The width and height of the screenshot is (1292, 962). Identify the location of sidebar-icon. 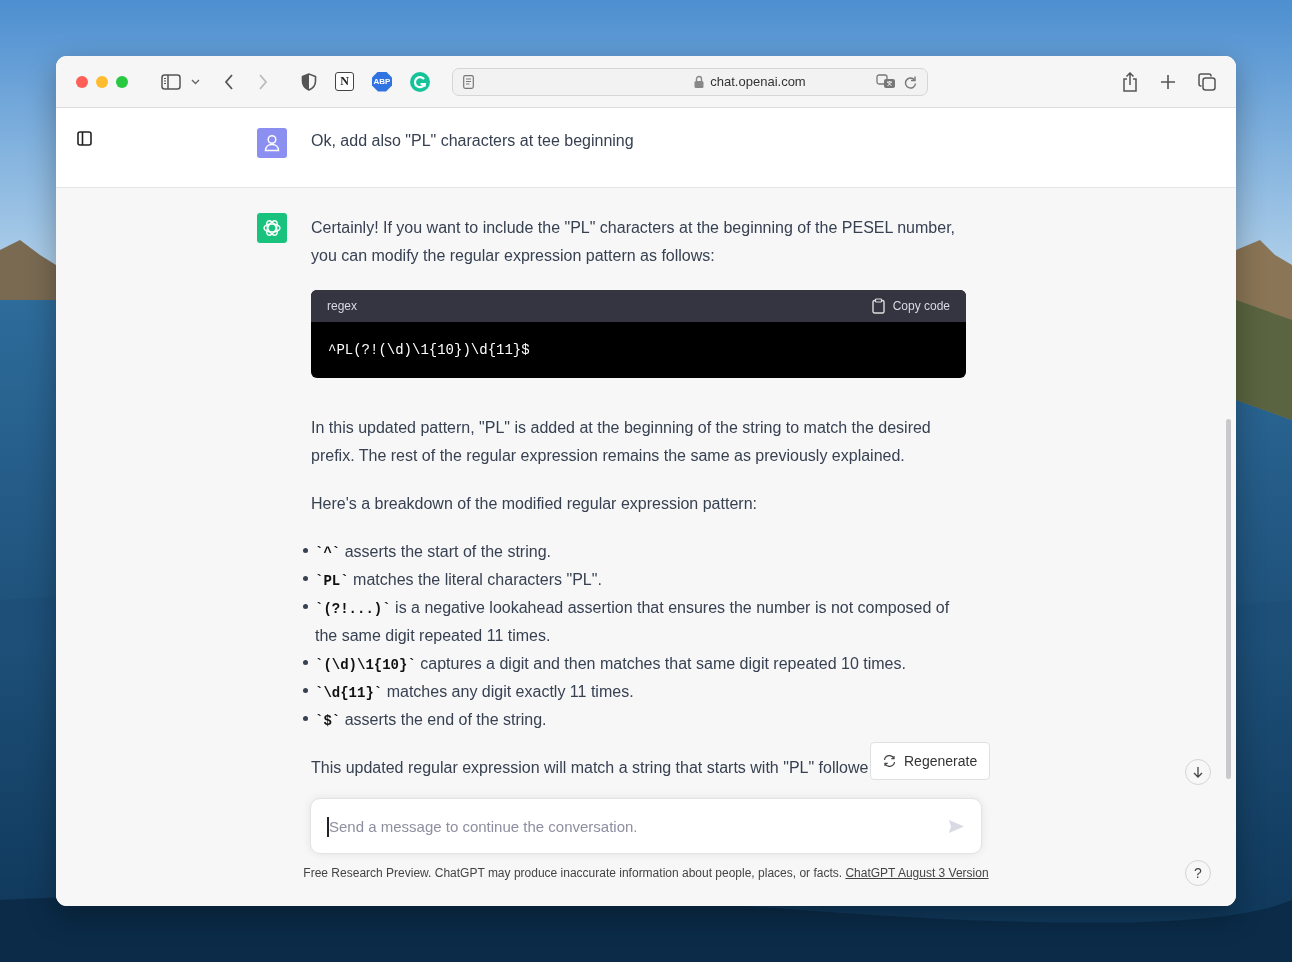
(171, 81).